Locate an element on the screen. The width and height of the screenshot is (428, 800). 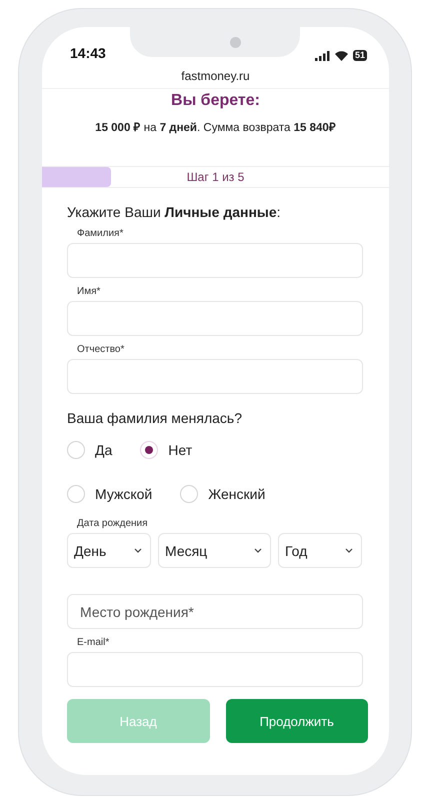
radio-option: Нет is located at coordinates (166, 450).